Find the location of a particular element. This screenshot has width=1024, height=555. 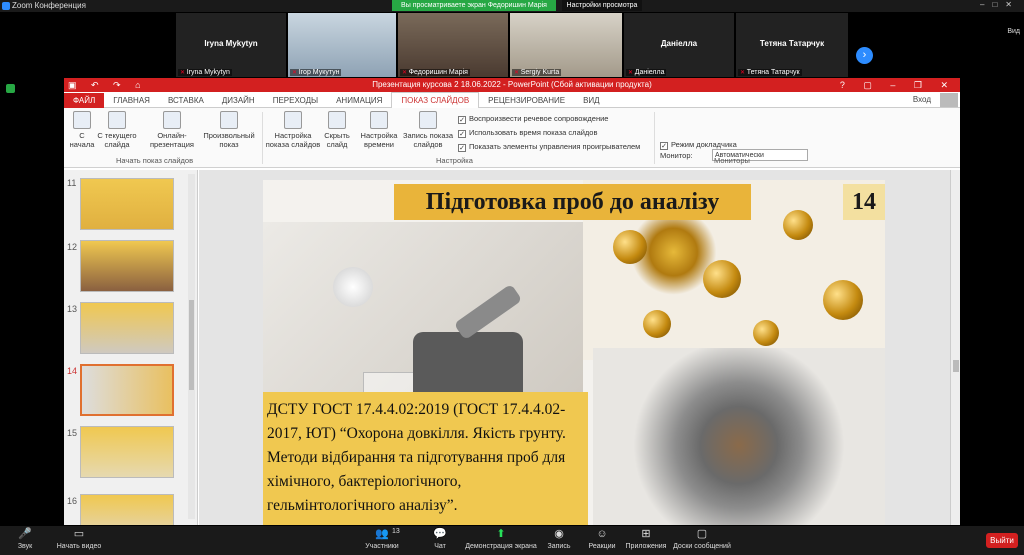

participant-name: Iryna Mykytyn is located at coordinates (231, 43).